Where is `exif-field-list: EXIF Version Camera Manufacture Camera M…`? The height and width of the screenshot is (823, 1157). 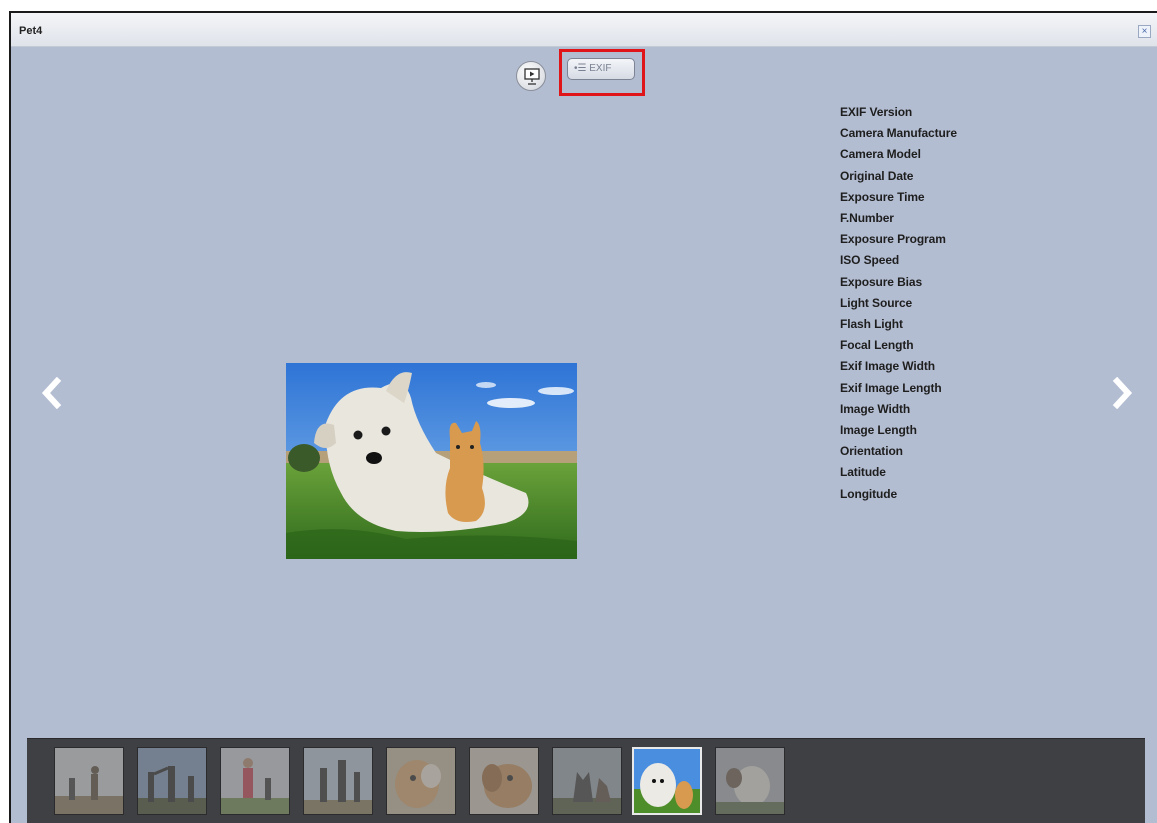
exif-field-list: EXIF Version Camera Manufacture Camera M… is located at coordinates (898, 303).